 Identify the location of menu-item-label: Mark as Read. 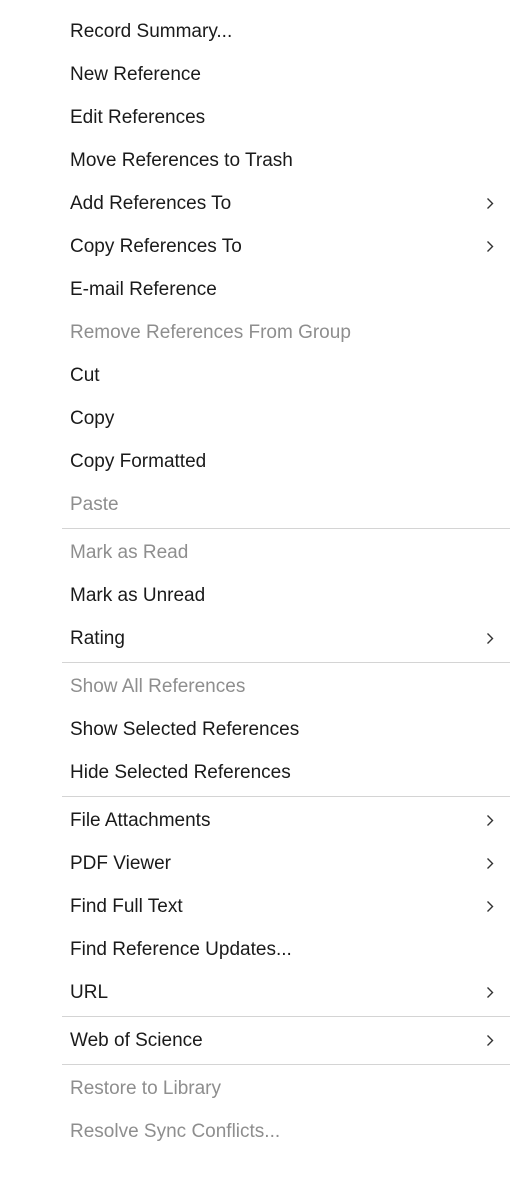
(129, 552).